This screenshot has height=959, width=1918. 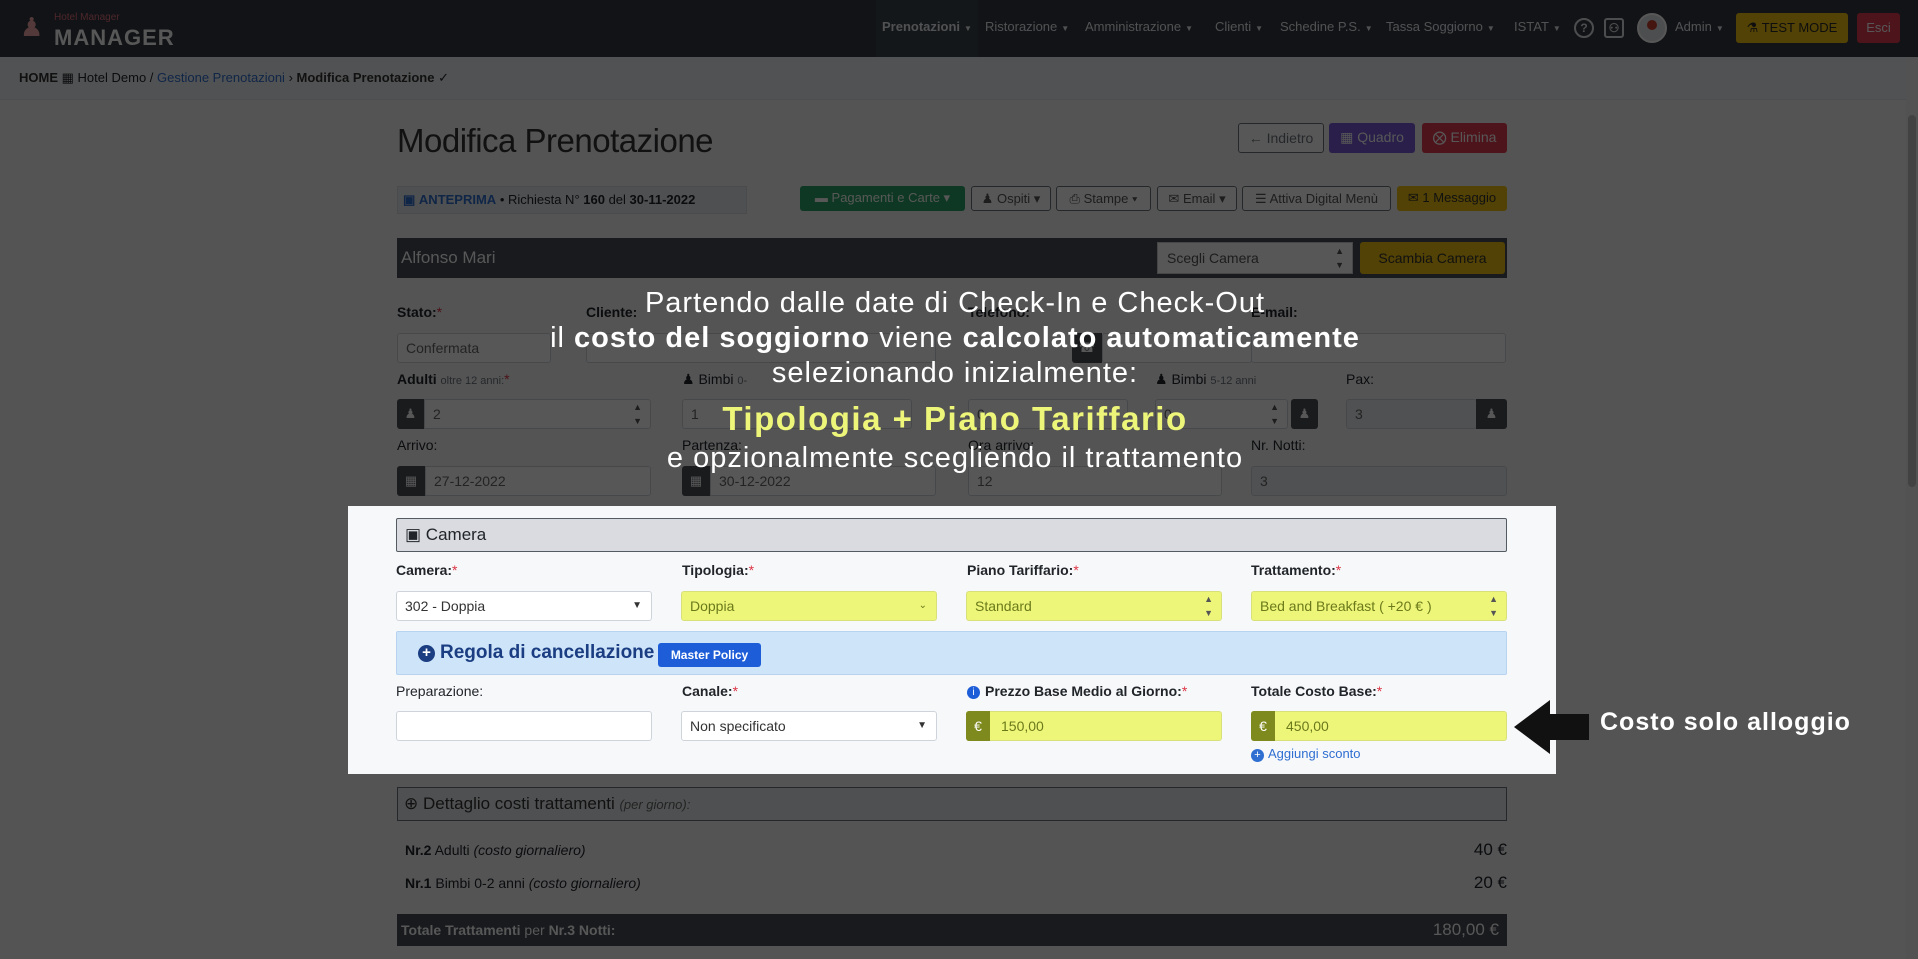 I want to click on flask-icon: ⚗, so click(x=1752, y=27).